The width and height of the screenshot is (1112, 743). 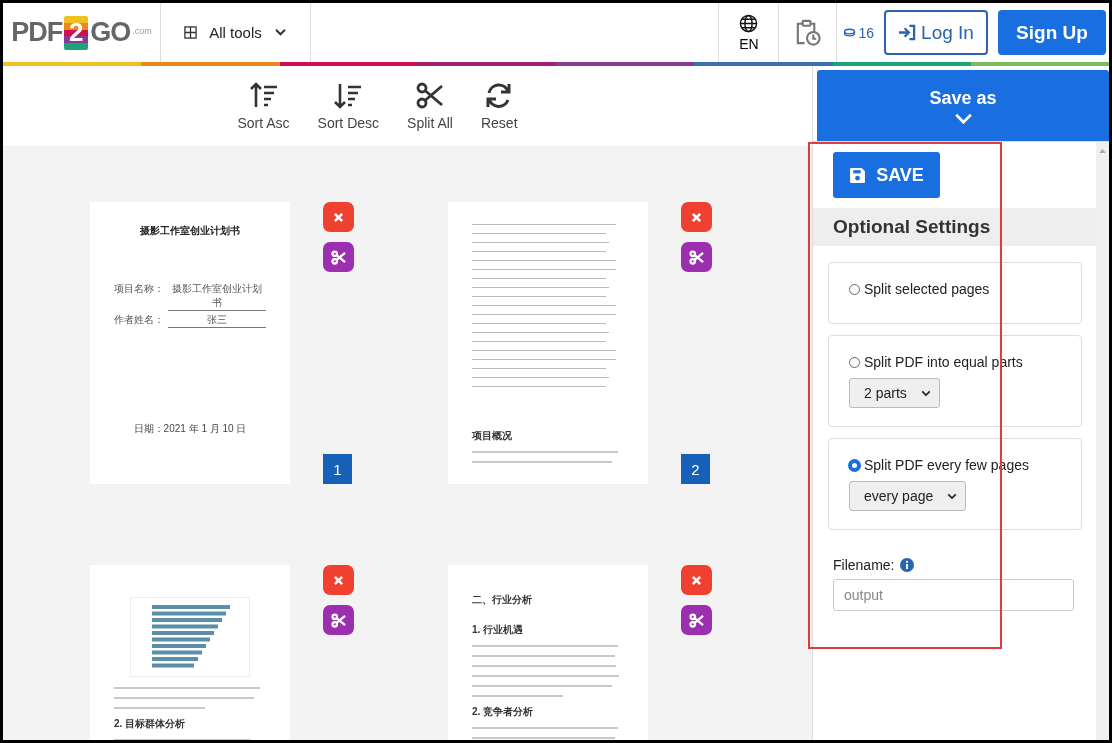 What do you see at coordinates (263, 106) in the screenshot?
I see `toolbar-button: Sort Asc` at bounding box center [263, 106].